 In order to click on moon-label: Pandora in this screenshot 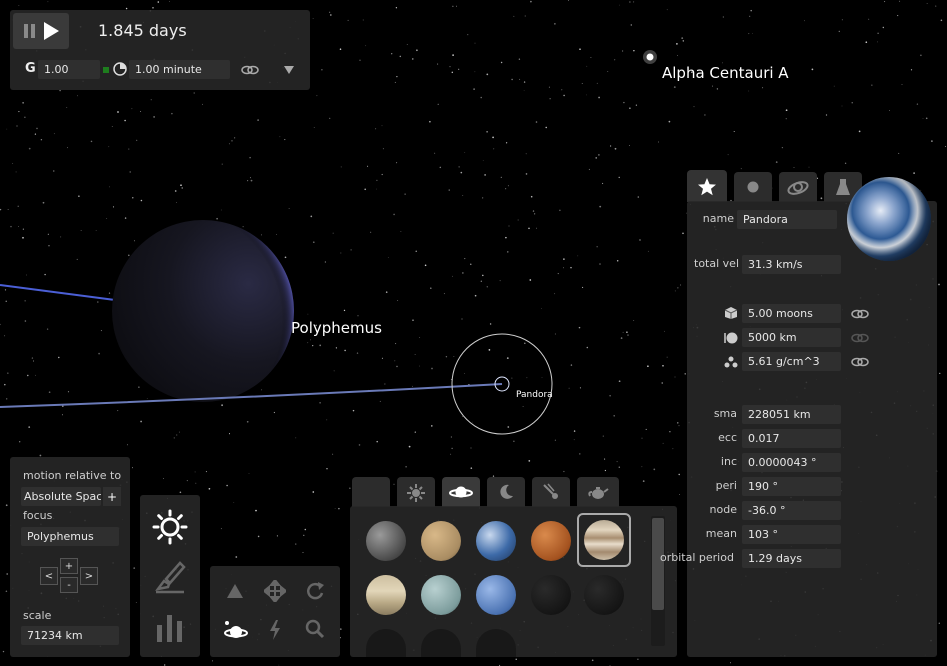, I will do `click(534, 395)`.